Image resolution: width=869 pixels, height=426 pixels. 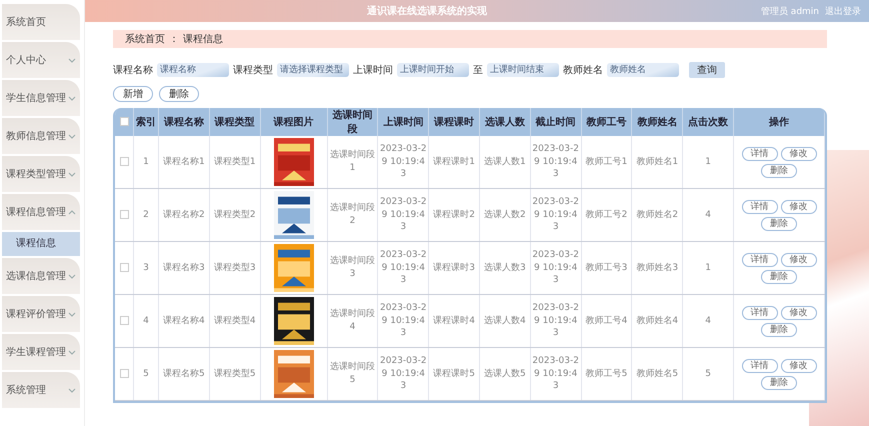 What do you see at coordinates (454, 215) in the screenshot?
I see `table-cell: 课程课时2` at bounding box center [454, 215].